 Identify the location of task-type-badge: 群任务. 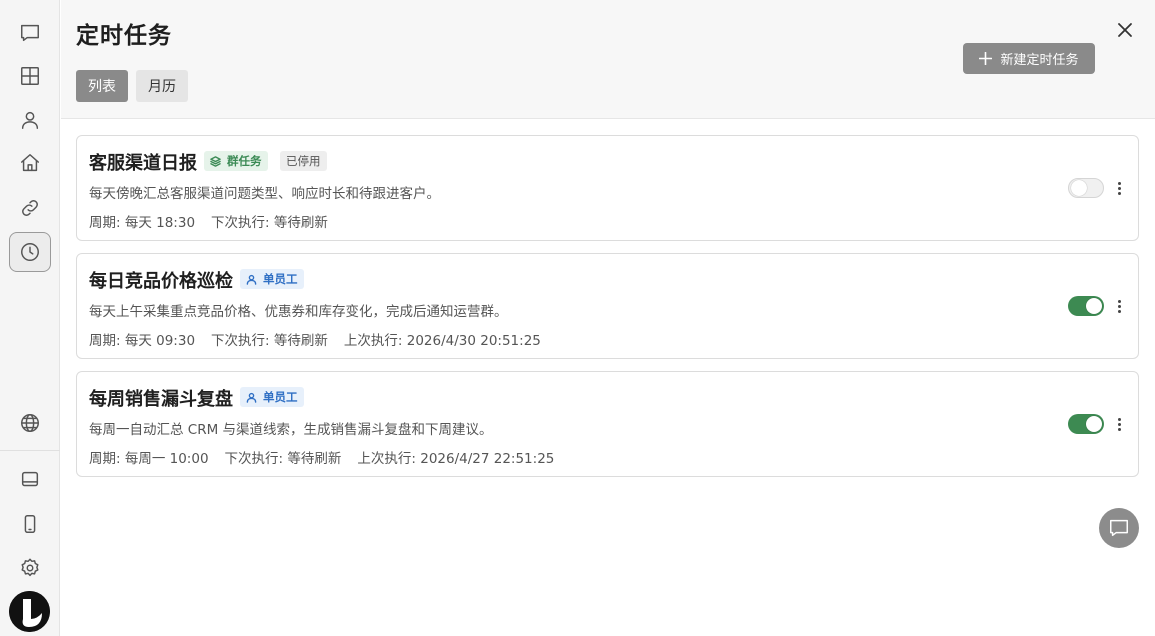
(236, 161).